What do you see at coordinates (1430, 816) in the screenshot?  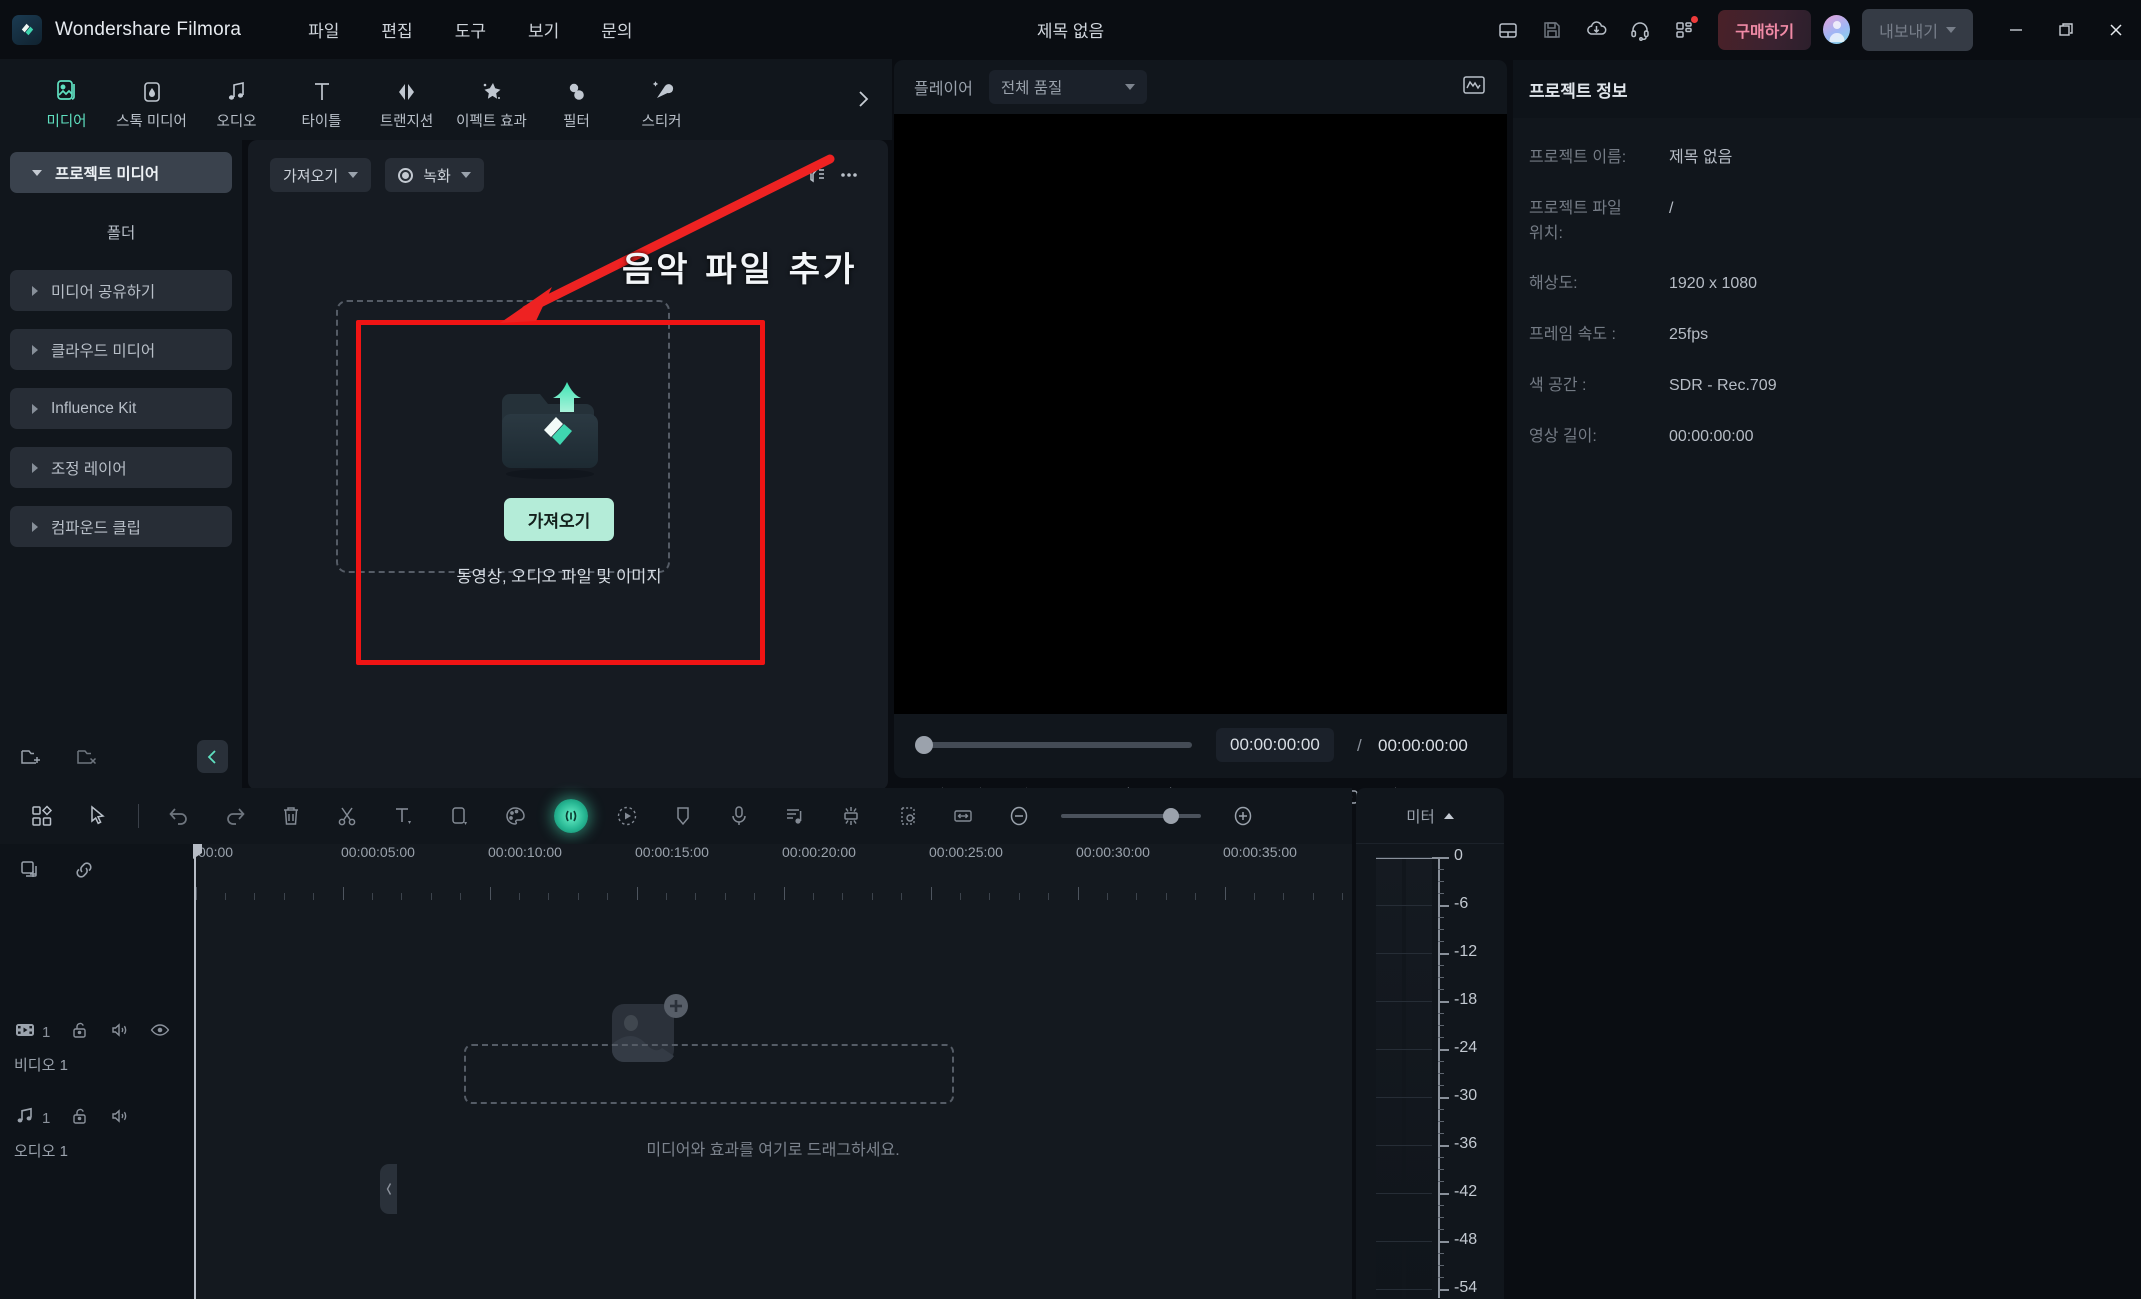 I see `meter-header: 미터` at bounding box center [1430, 816].